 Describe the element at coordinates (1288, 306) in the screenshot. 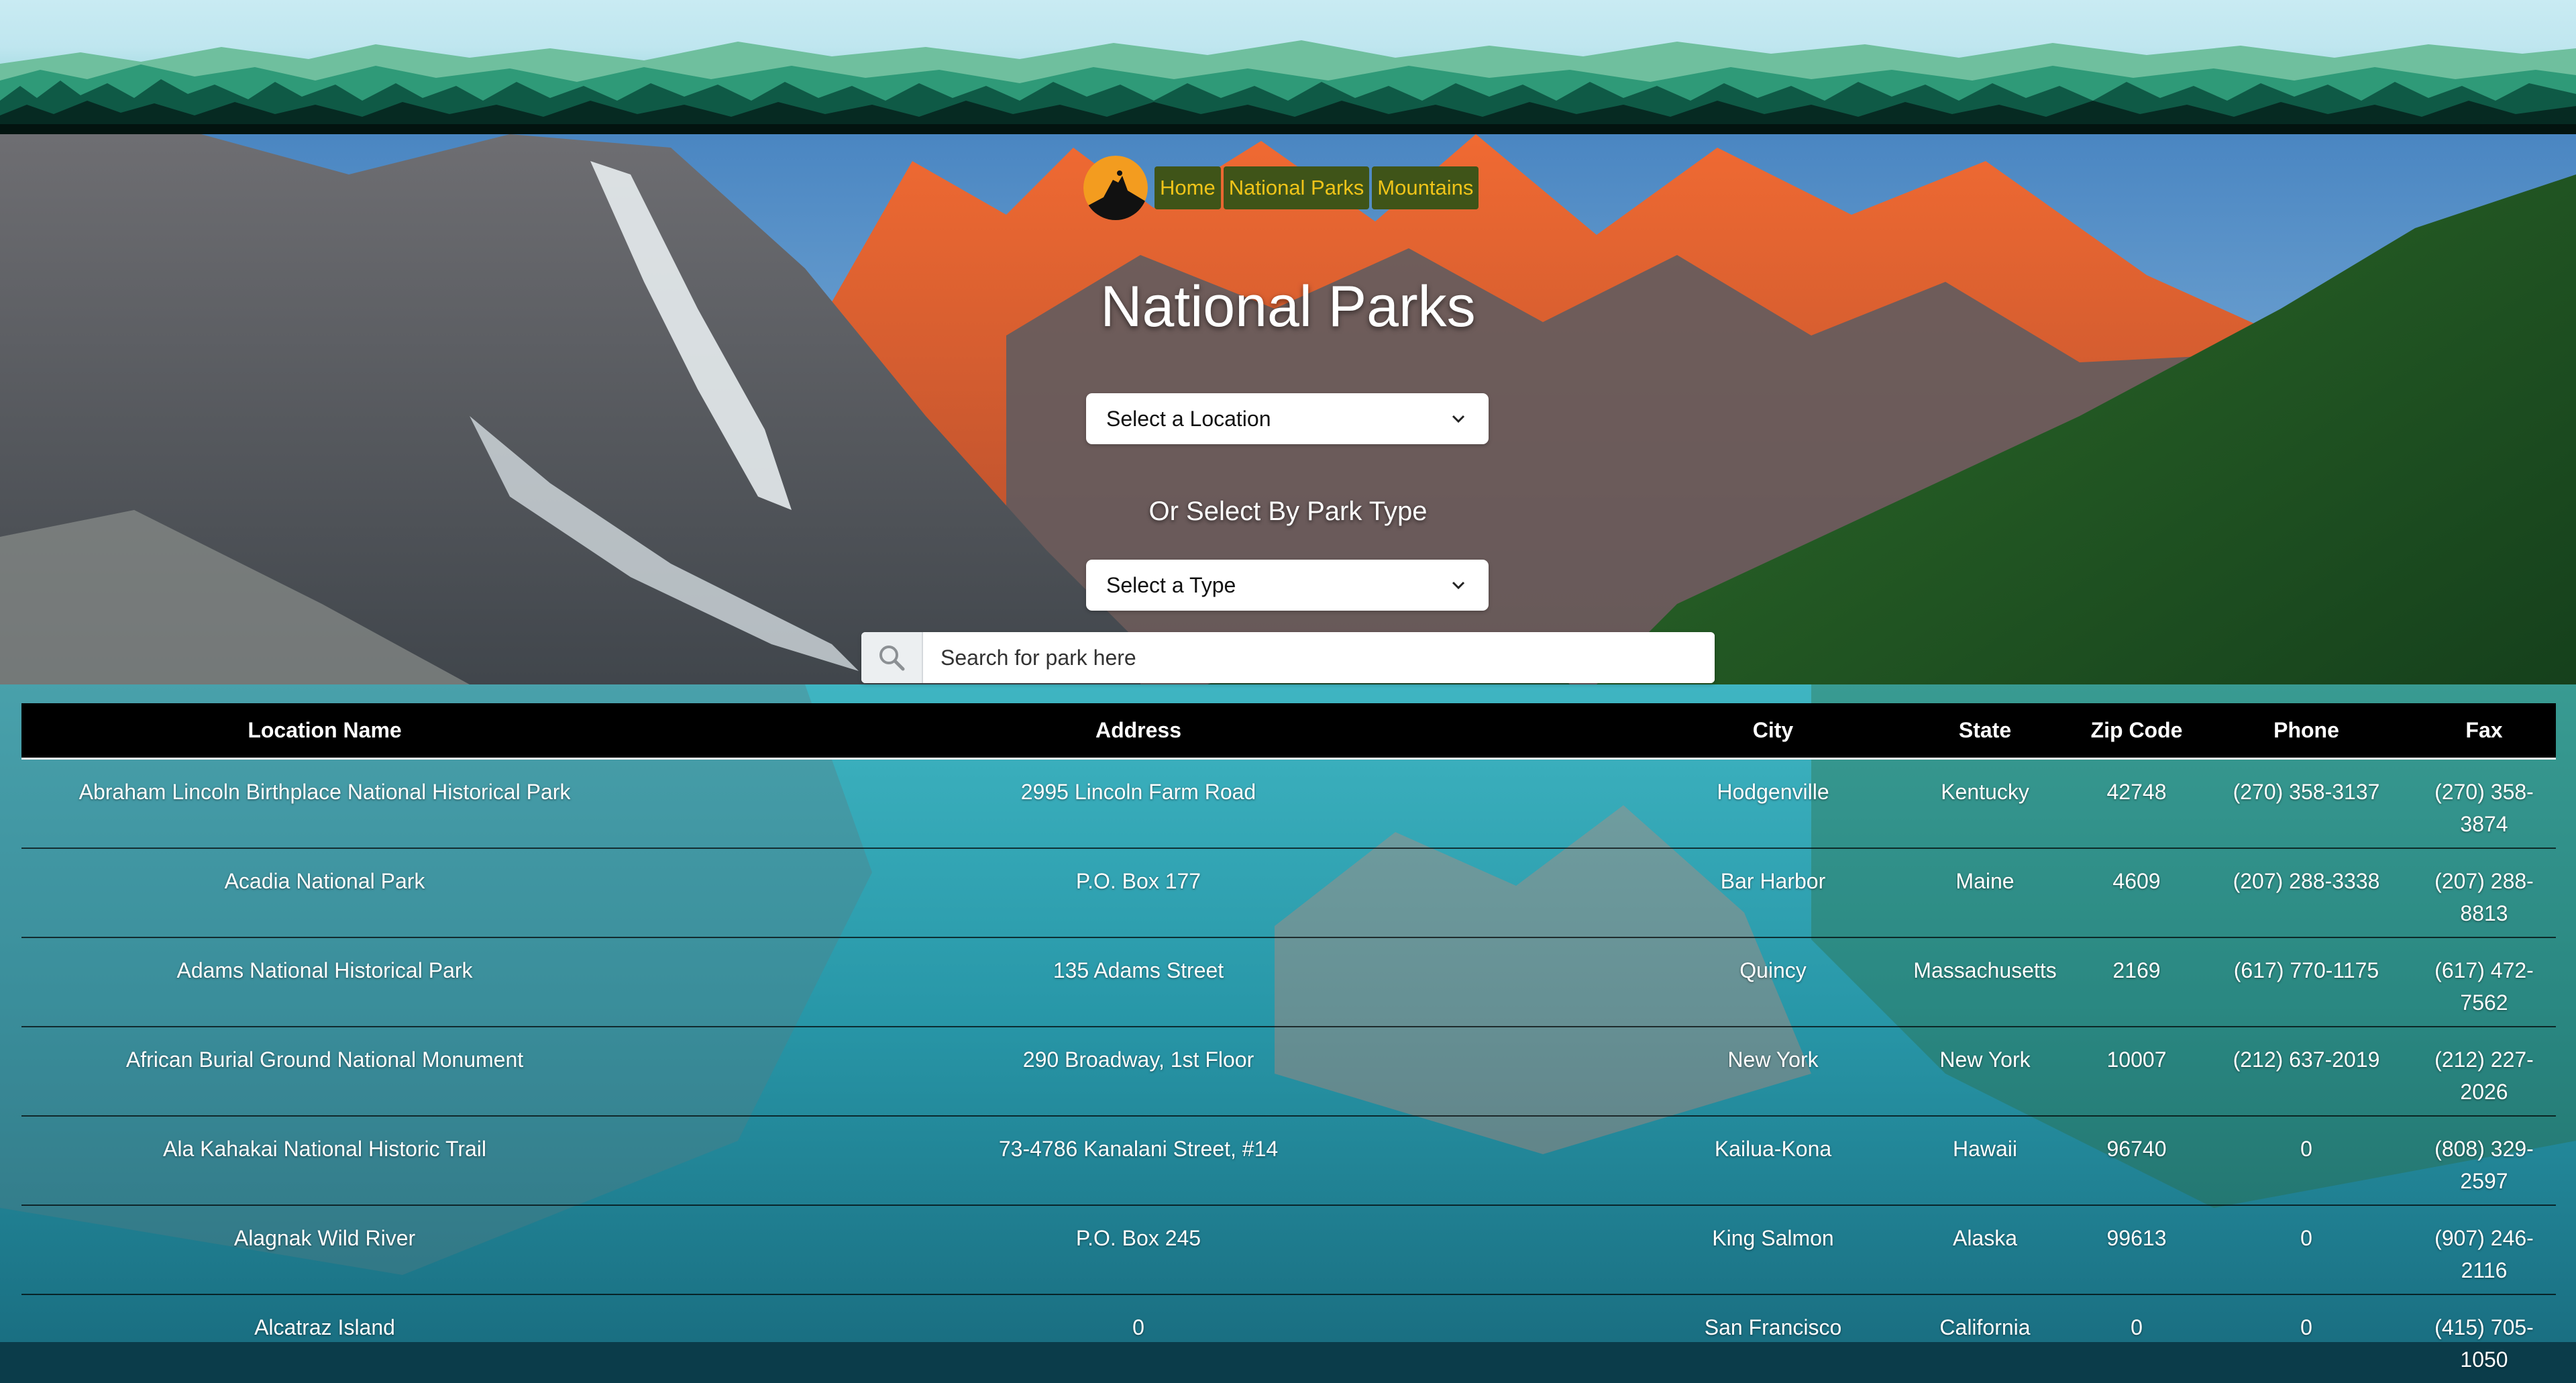

I see `page-title: National Parks` at that location.